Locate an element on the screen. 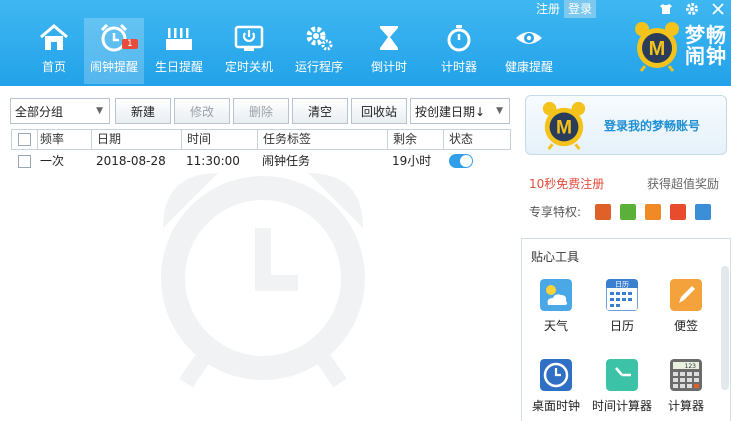  date-cell: 2018-08-28 is located at coordinates (131, 161).